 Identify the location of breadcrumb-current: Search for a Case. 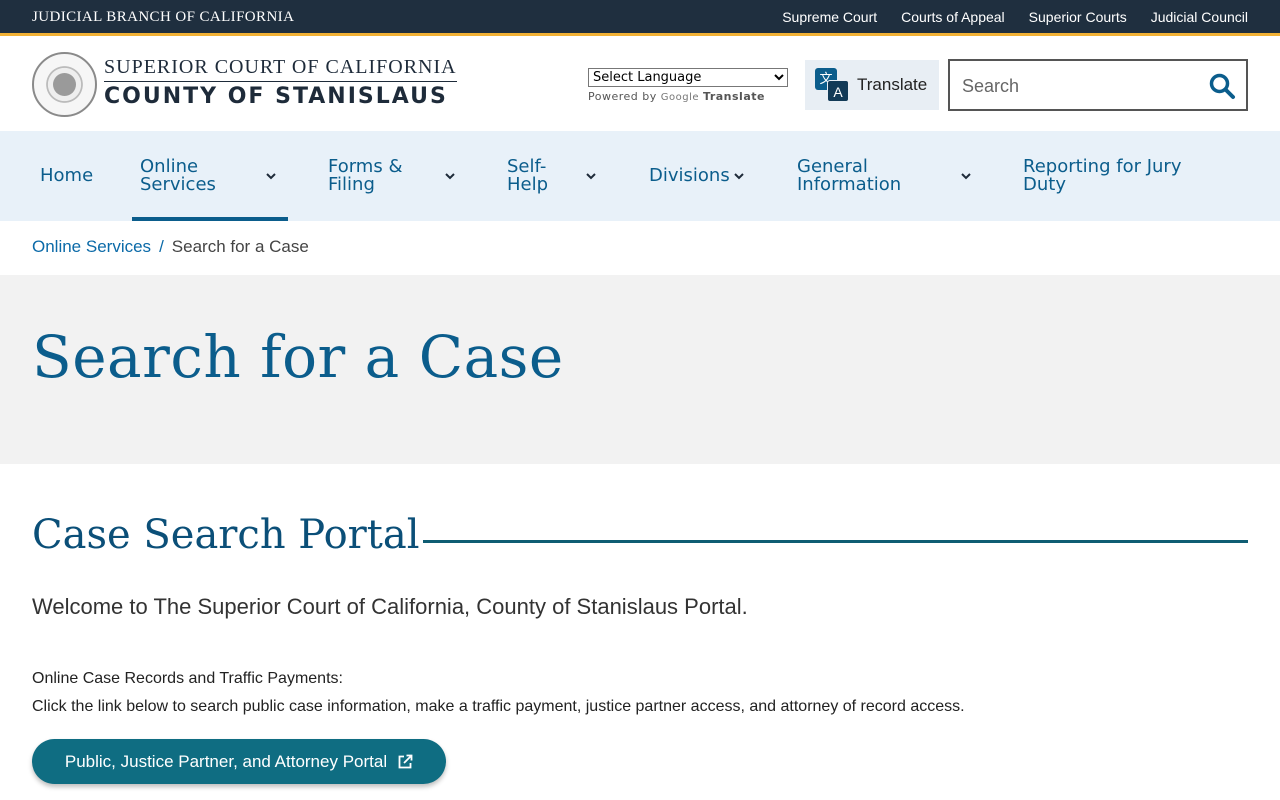
(240, 246).